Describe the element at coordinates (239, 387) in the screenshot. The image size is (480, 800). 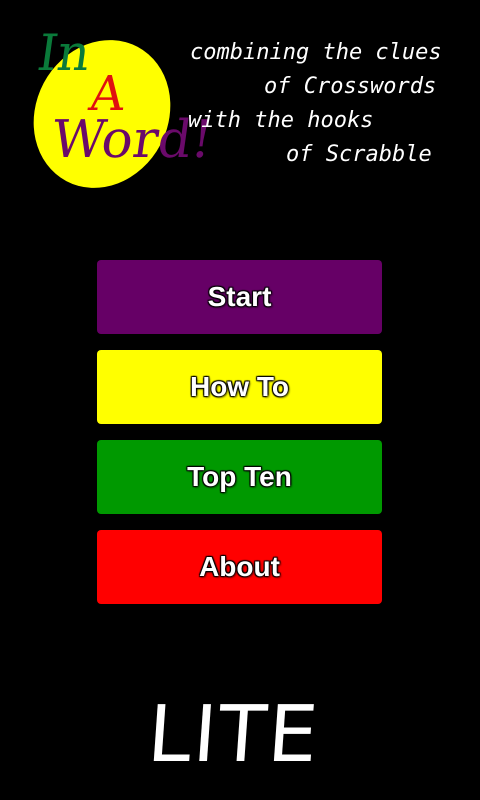
I see `how-to-button: How To` at that location.